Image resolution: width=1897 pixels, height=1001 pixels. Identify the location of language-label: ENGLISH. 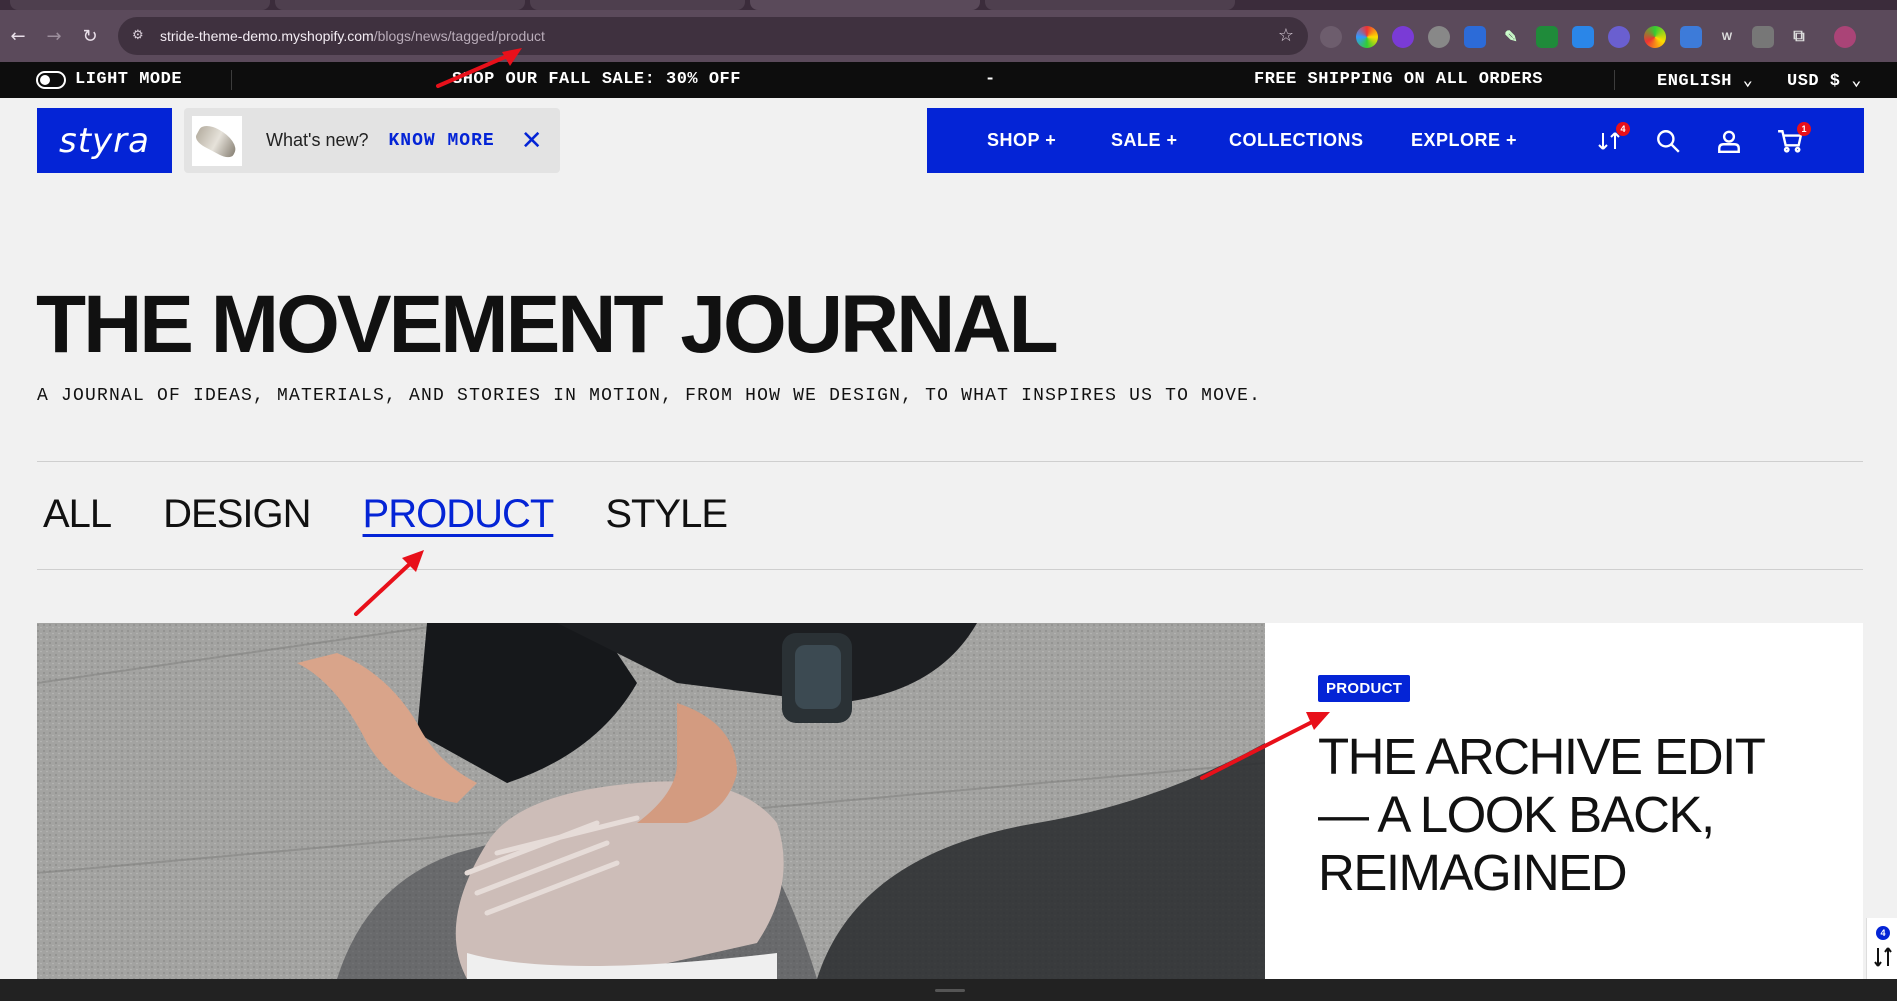
(1694, 81).